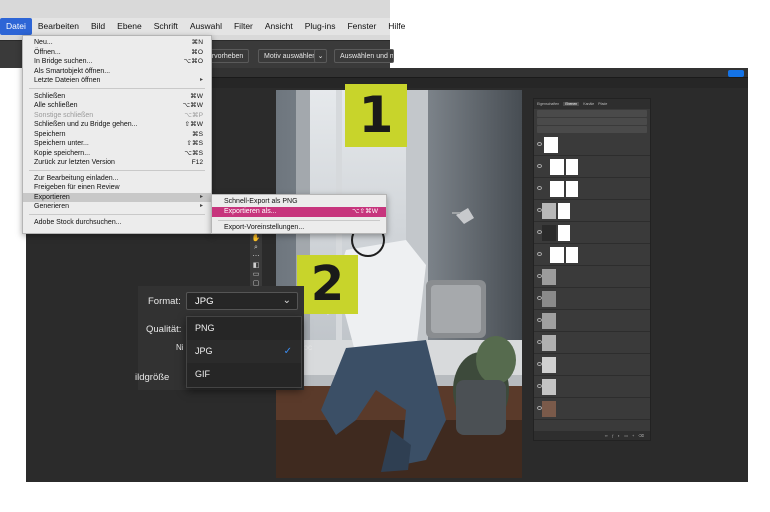  I want to click on menu-item-label: Sonstige schließen, so click(64, 115).